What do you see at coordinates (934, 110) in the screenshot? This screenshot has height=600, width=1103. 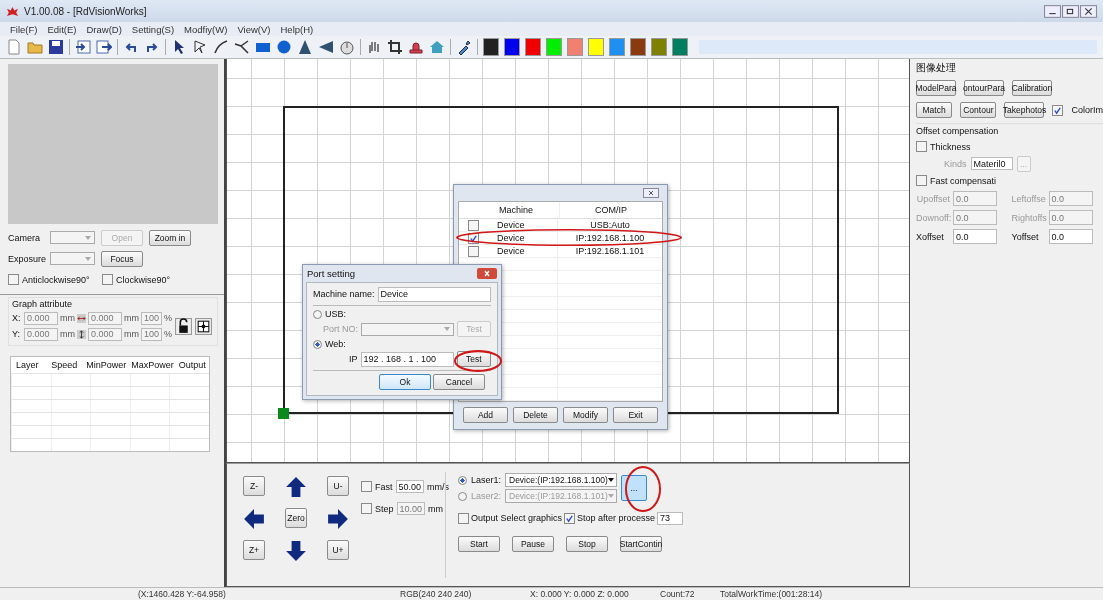 I see `tool-button: Match` at bounding box center [934, 110].